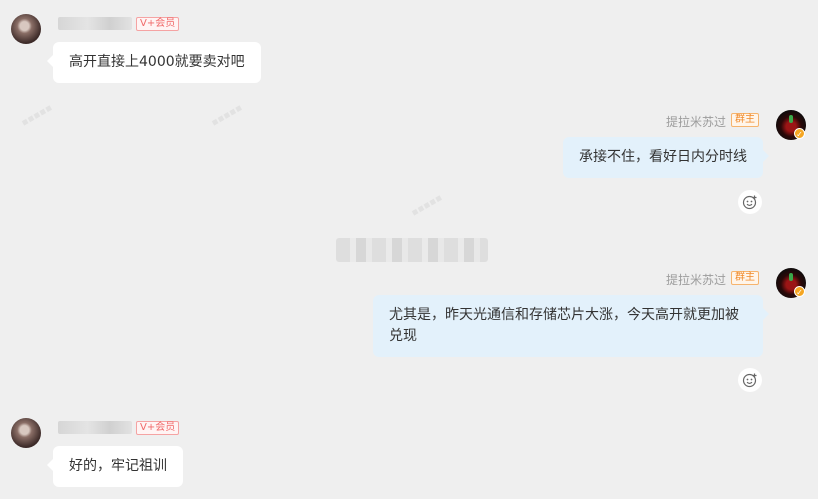 The width and height of the screenshot is (818, 499). What do you see at coordinates (564, 325) in the screenshot?
I see `message-text: 尤其是，昨天光通信和存储芯片大涨，今天高开就更加被兑现` at bounding box center [564, 325].